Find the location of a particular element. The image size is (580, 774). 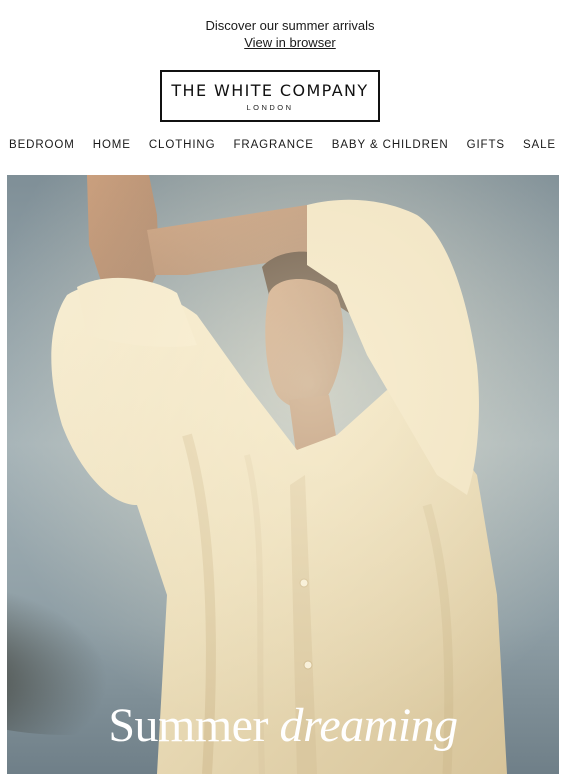

nav-item-baby-children: BABY & CHILDREN is located at coordinates (390, 145).